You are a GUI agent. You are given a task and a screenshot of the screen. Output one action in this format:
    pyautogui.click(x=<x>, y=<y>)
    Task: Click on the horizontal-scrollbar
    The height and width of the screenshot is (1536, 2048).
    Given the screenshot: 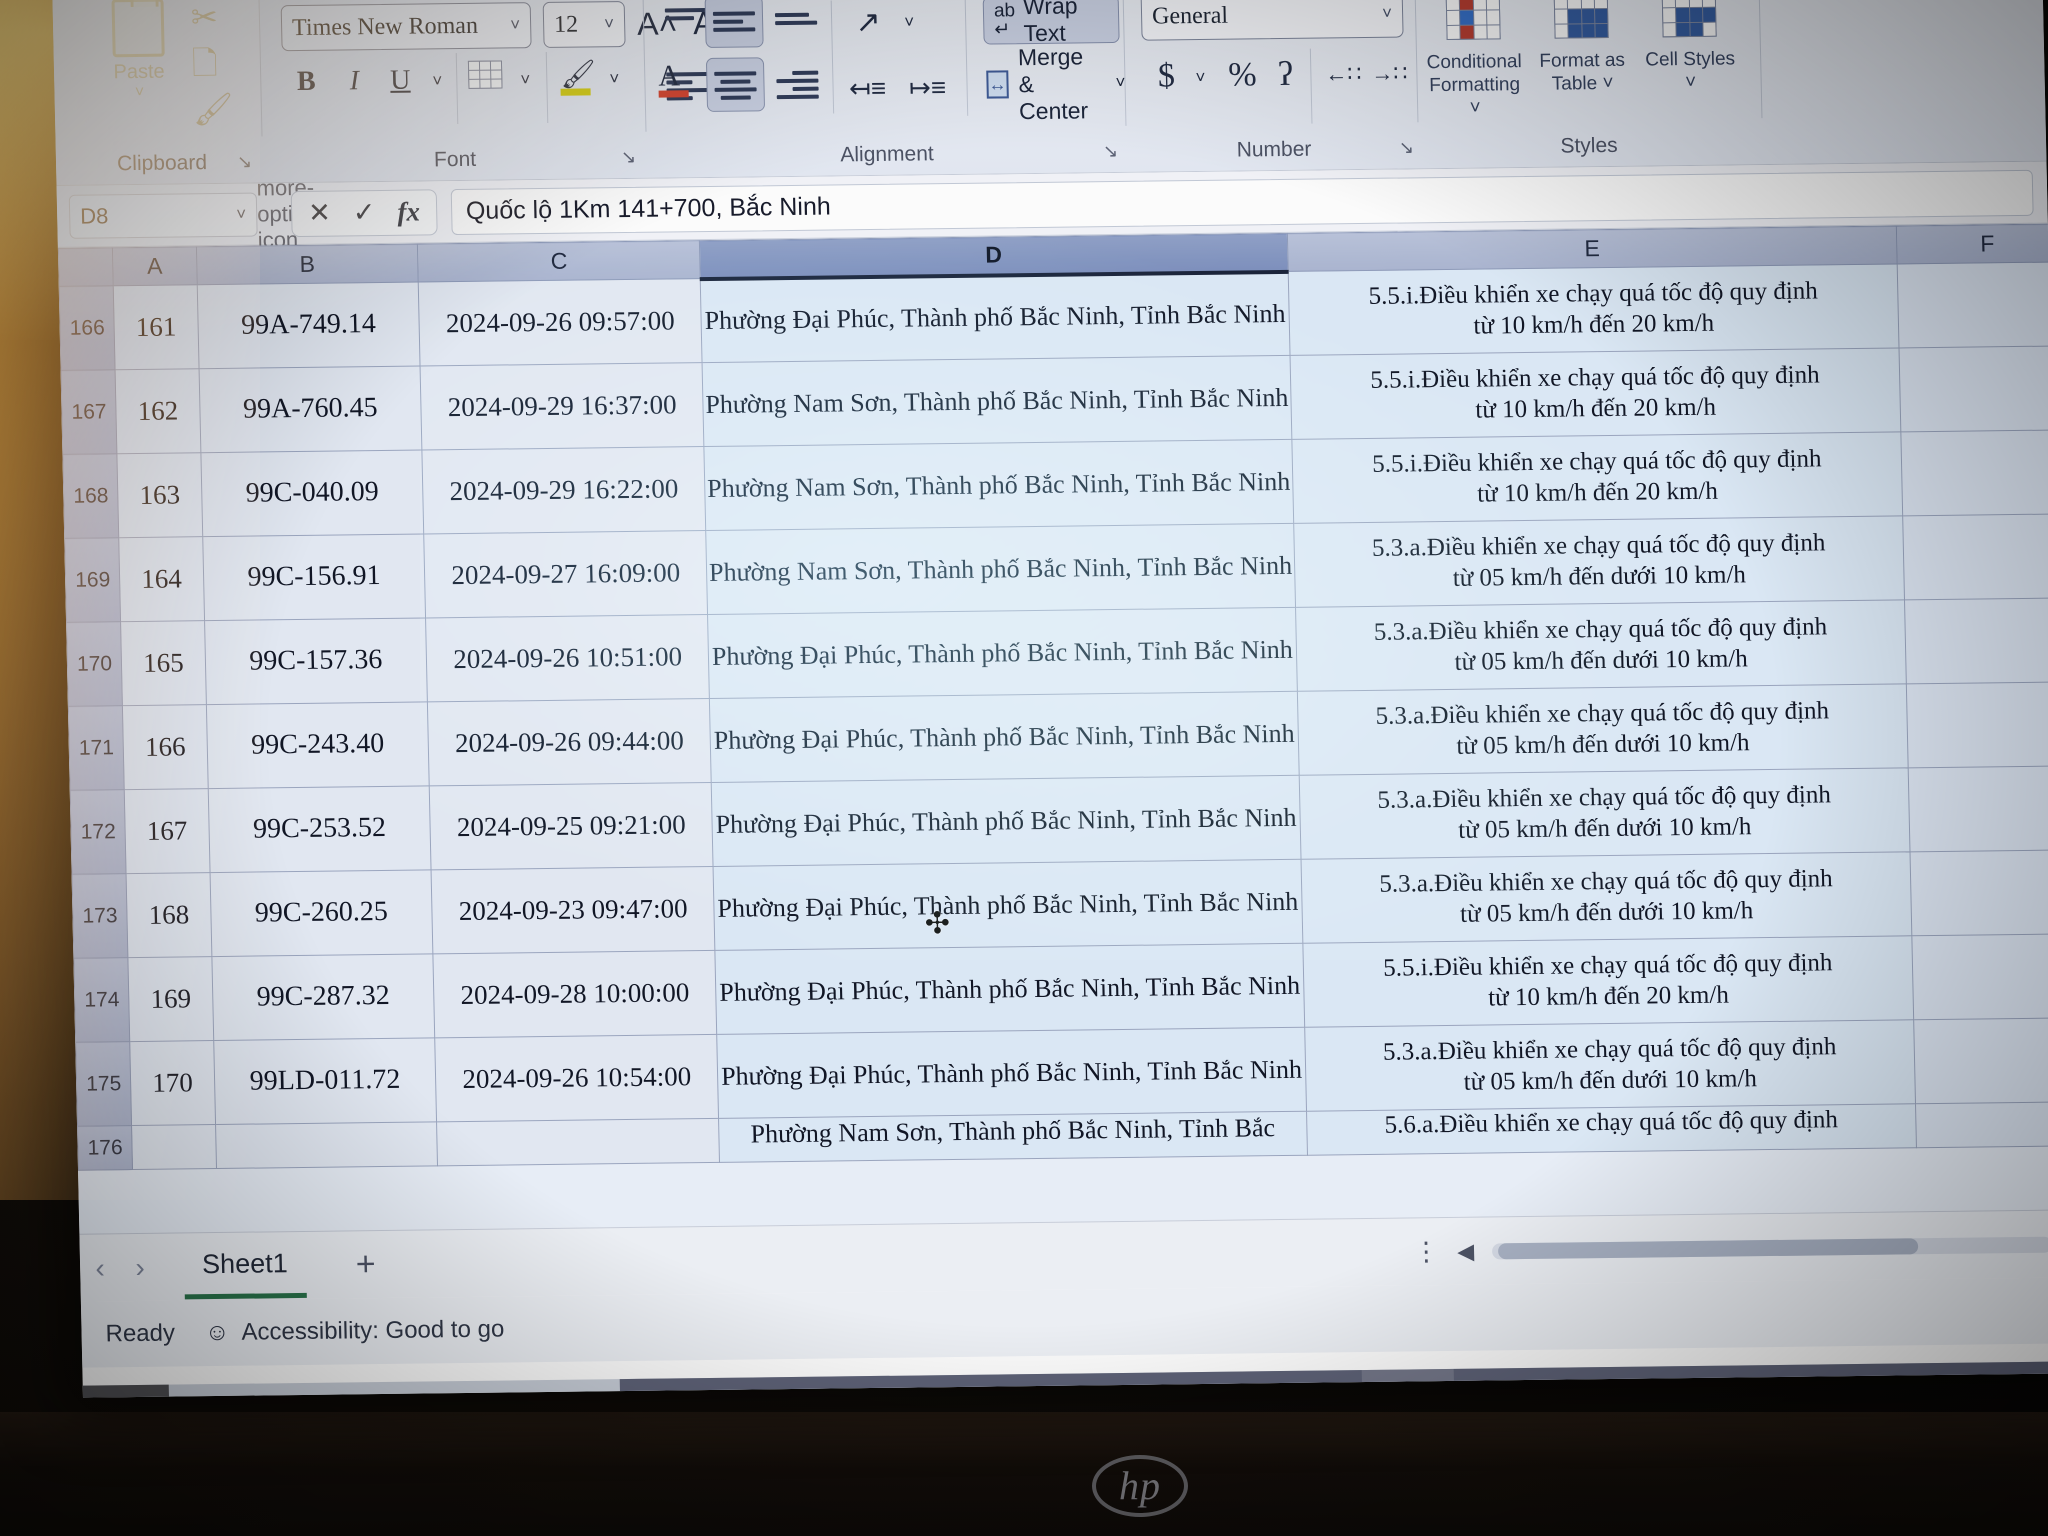 What is the action you would take?
    pyautogui.click(x=1769, y=1247)
    